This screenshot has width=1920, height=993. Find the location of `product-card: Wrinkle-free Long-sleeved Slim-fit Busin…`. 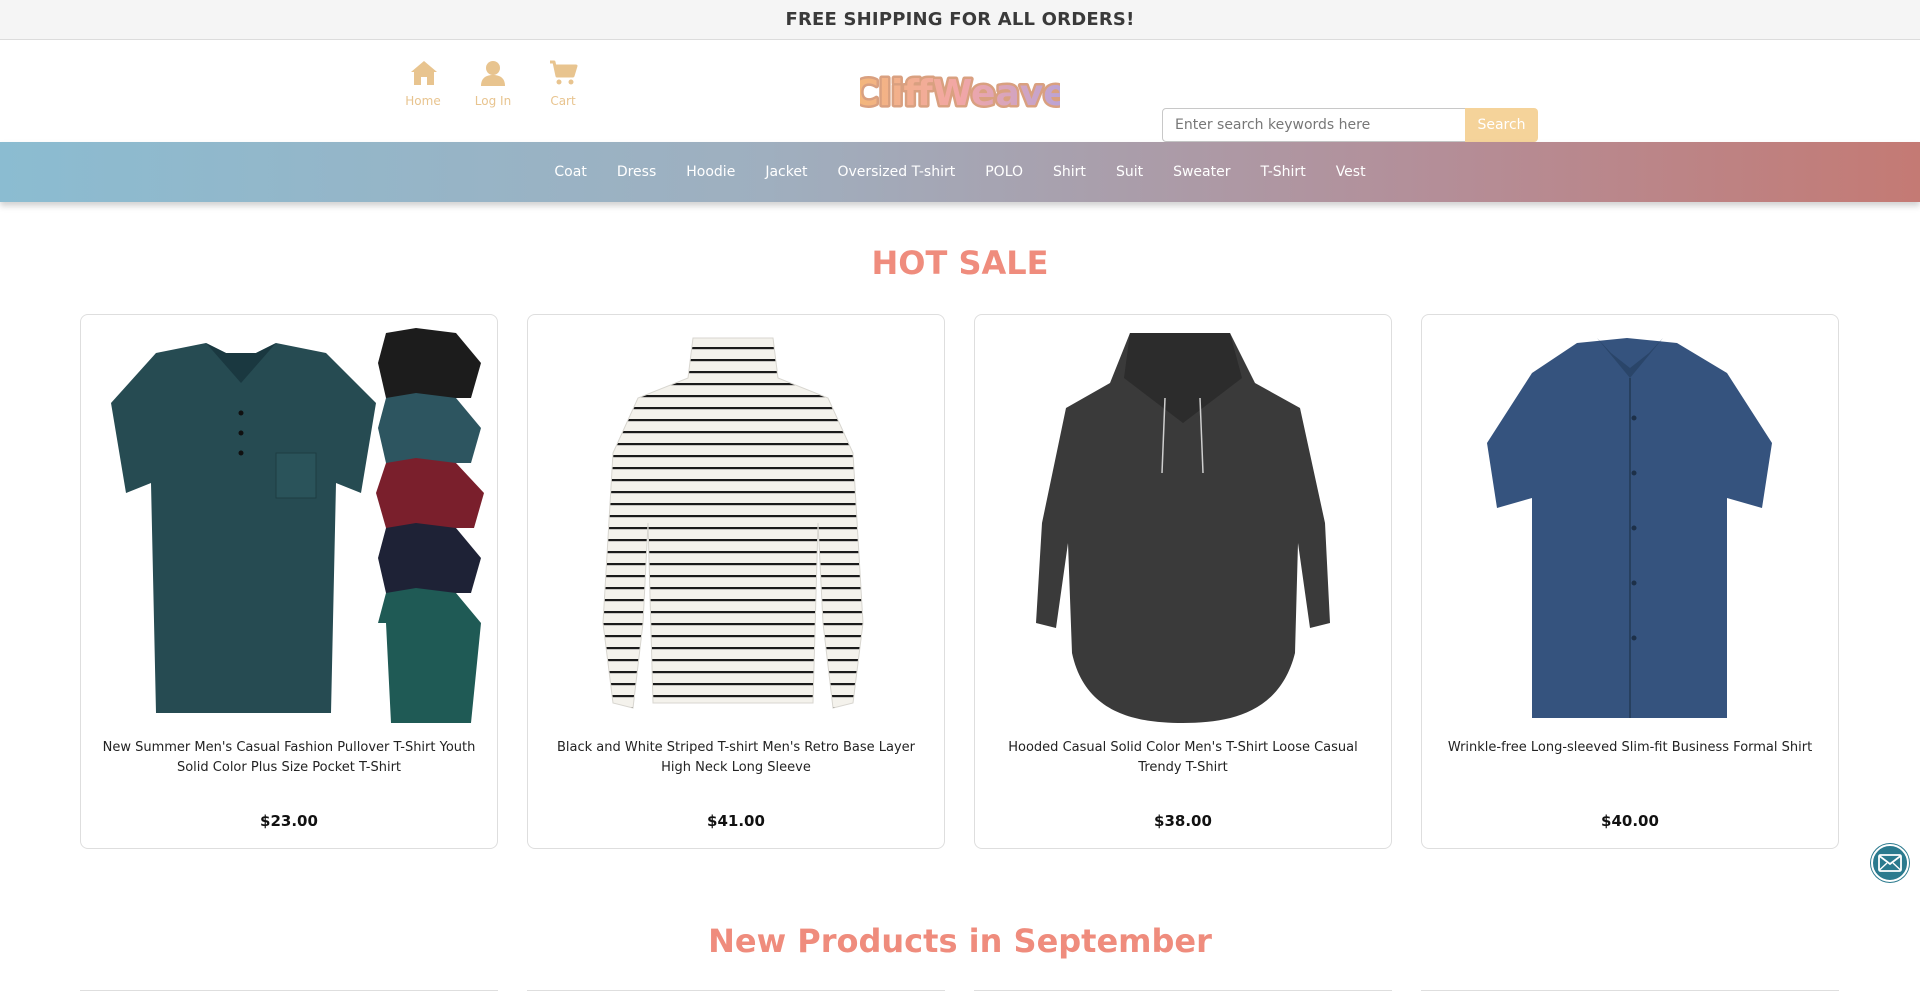

product-card: Wrinkle-free Long-sleeved Slim-fit Busin… is located at coordinates (1630, 581).